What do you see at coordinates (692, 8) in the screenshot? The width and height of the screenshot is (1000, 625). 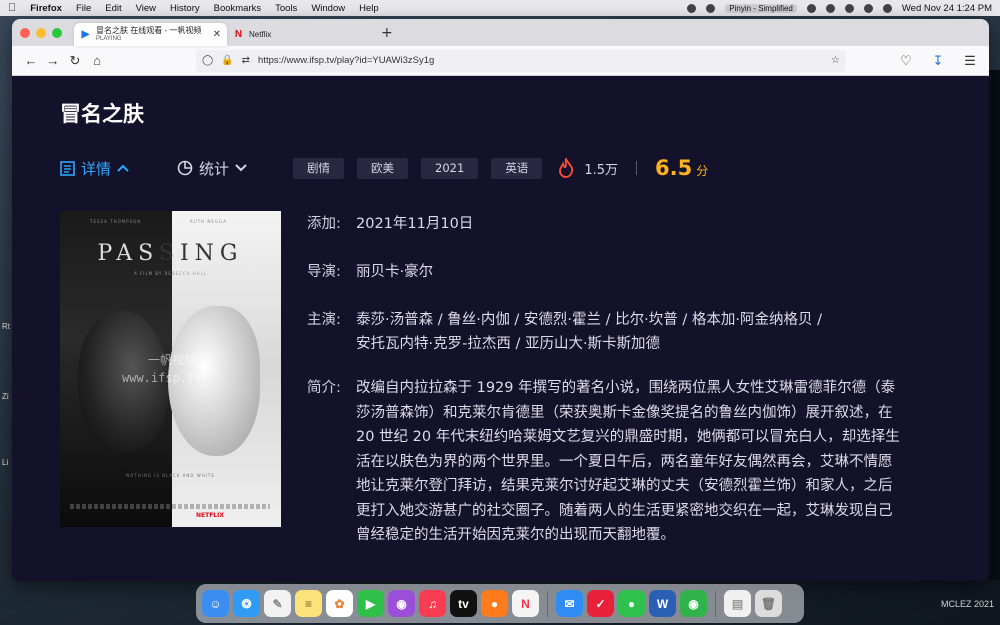 I see `wechat-status-icon` at bounding box center [692, 8].